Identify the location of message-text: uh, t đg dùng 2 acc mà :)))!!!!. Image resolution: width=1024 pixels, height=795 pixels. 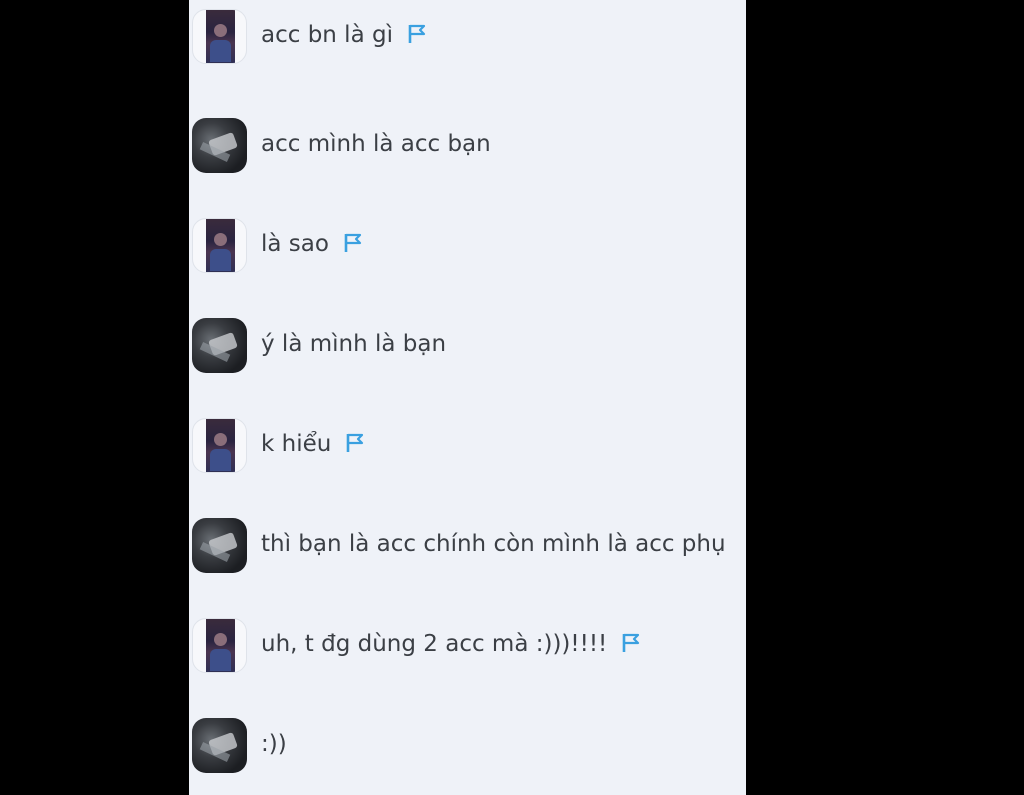
(434, 644).